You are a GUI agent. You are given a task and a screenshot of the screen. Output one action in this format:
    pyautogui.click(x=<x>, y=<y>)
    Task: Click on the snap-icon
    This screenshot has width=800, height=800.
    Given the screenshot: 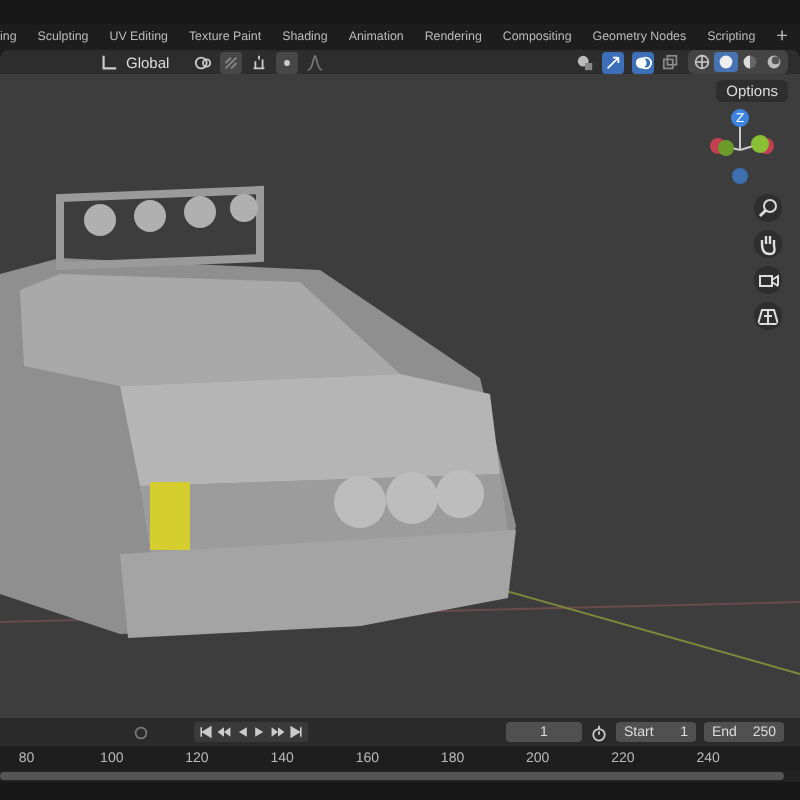 What is the action you would take?
    pyautogui.click(x=230, y=62)
    